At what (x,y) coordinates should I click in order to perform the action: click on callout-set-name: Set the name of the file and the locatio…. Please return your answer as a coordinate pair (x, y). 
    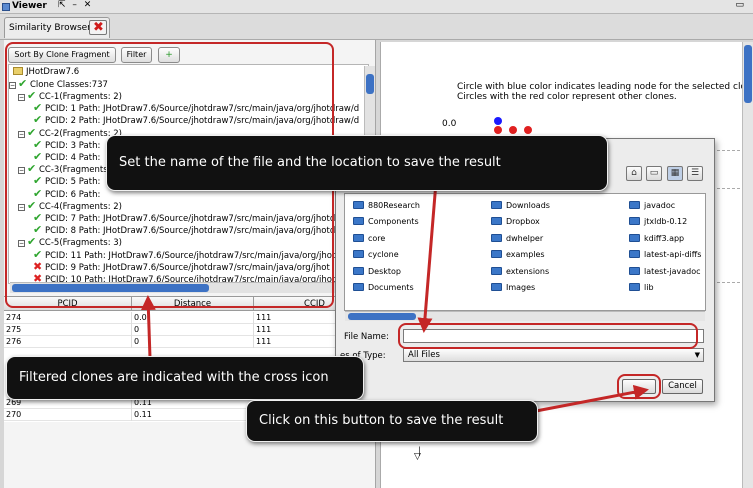
    Looking at the image, I should click on (357, 163).